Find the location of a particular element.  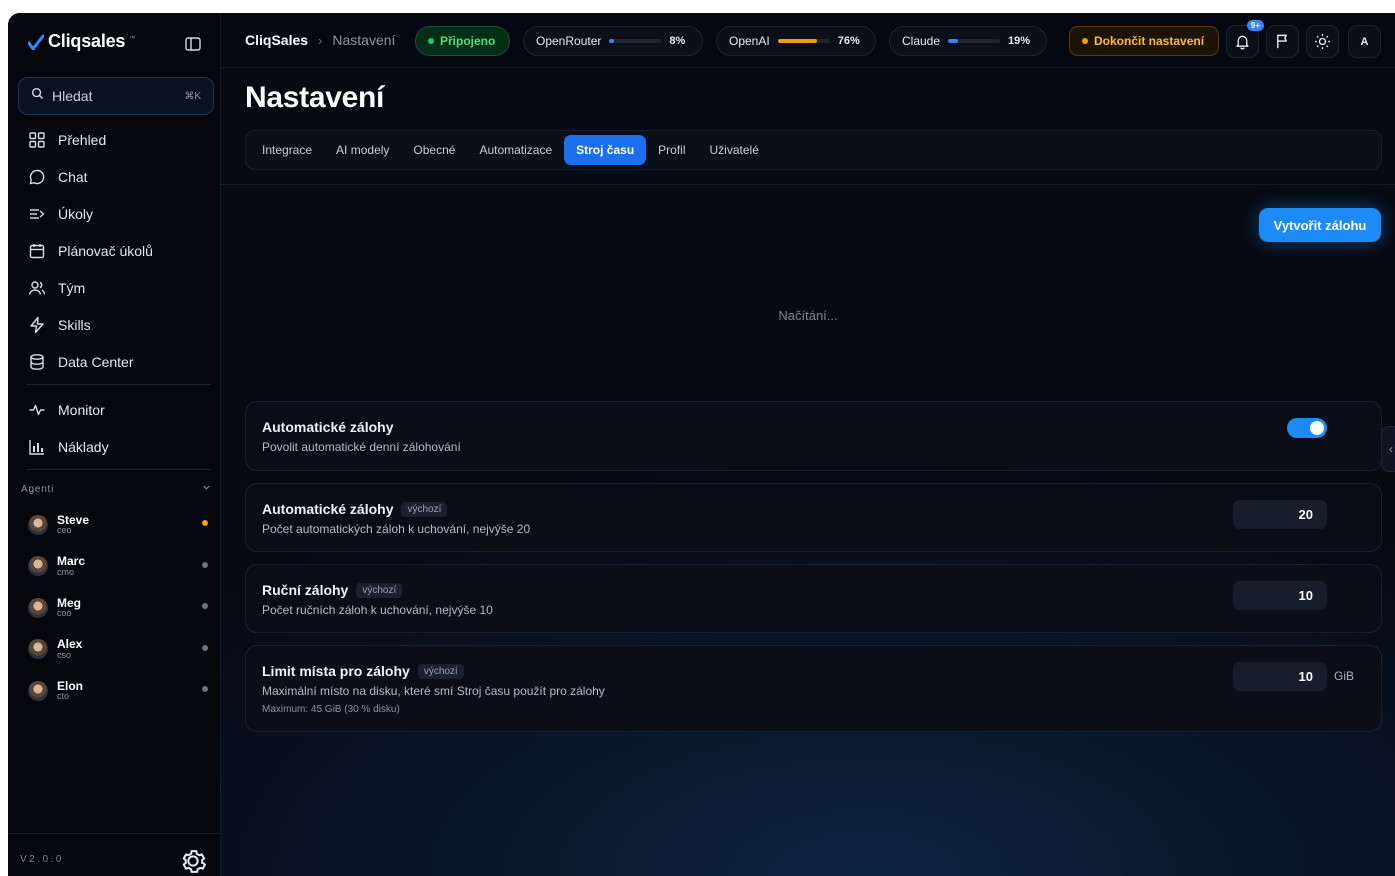

tab-ai-modely: AI modely is located at coordinates (362, 150).